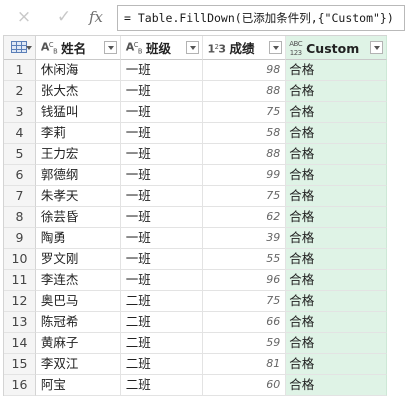  What do you see at coordinates (78, 322) in the screenshot?
I see `cell-name: 陈冠希` at bounding box center [78, 322].